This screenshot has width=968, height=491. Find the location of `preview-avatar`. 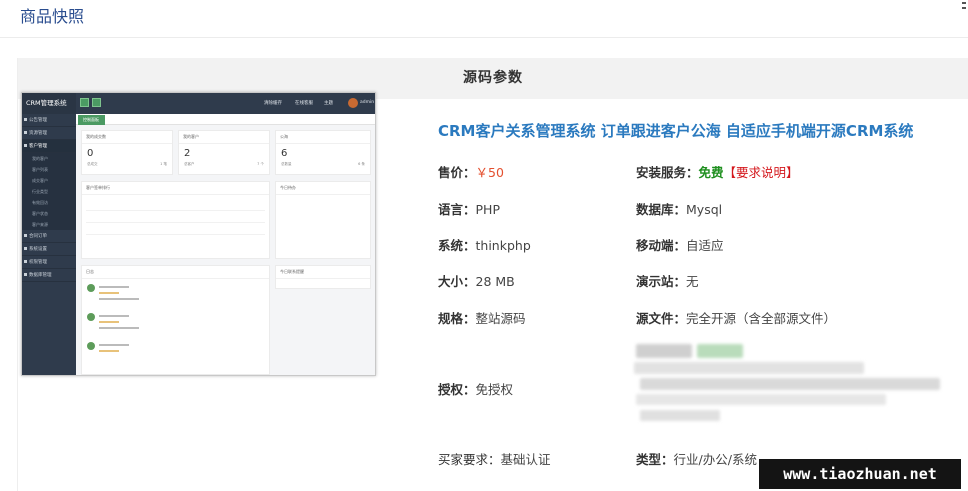

preview-avatar is located at coordinates (353, 103).